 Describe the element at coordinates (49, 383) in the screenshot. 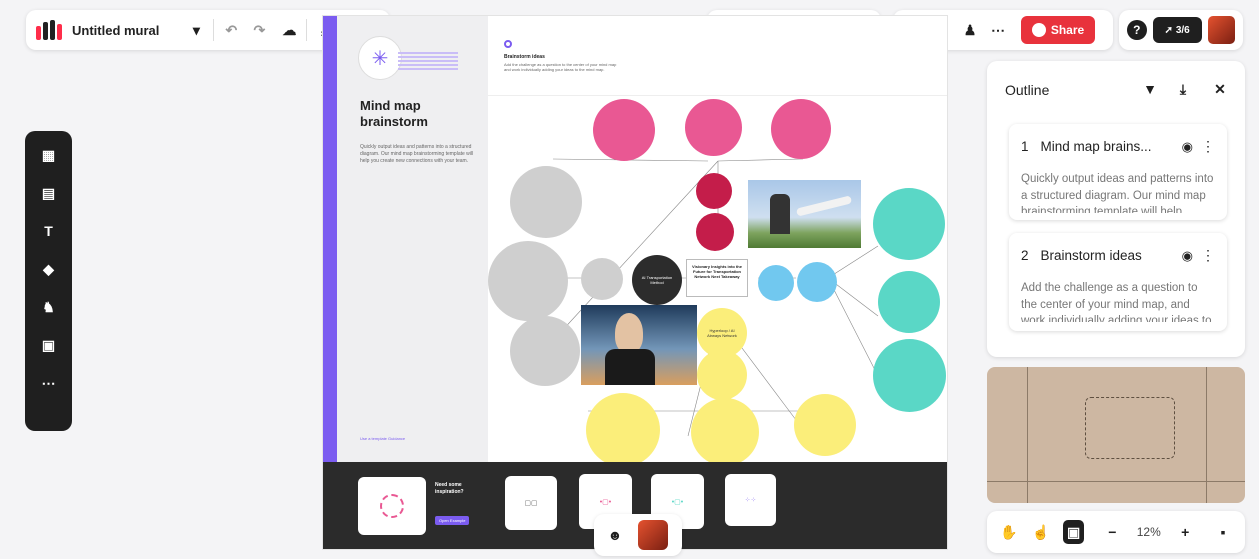

I see `more-tools-icon: ⋯` at that location.